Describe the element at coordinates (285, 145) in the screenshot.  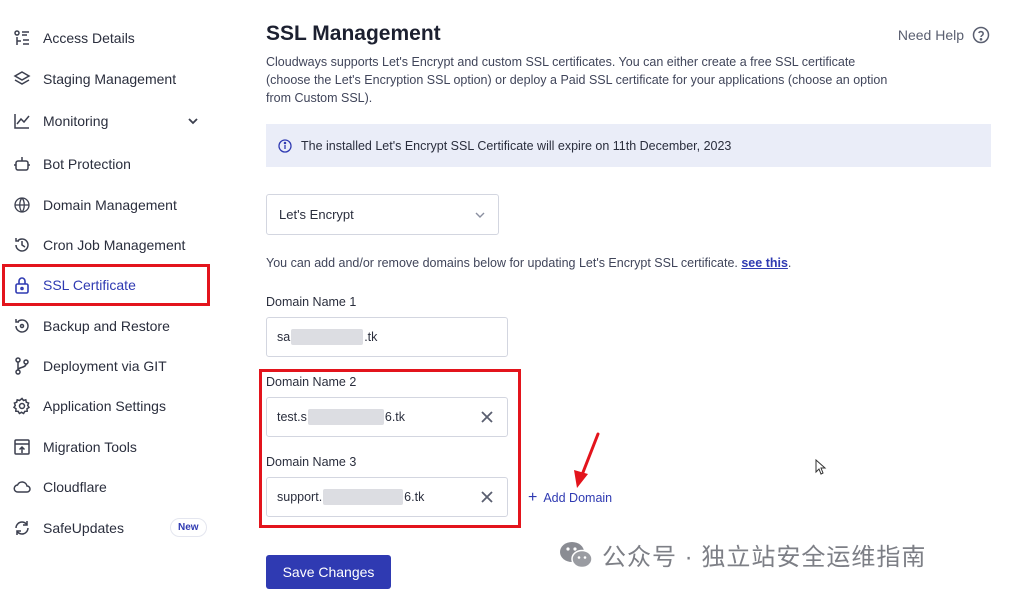
I see `info-icon` at that location.